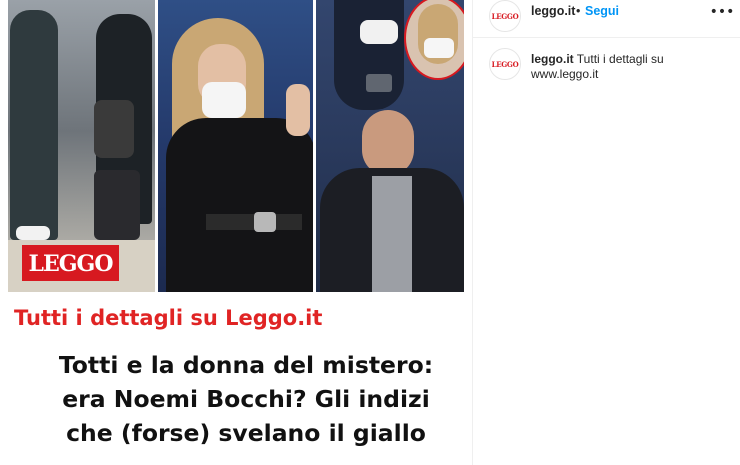  I want to click on svg-text: LEGGO, so click(71, 264).